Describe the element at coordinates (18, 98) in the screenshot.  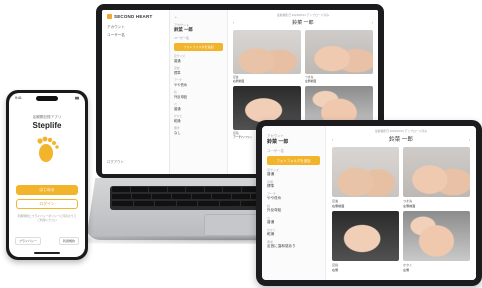
I see `status-time: 9:41` at that location.